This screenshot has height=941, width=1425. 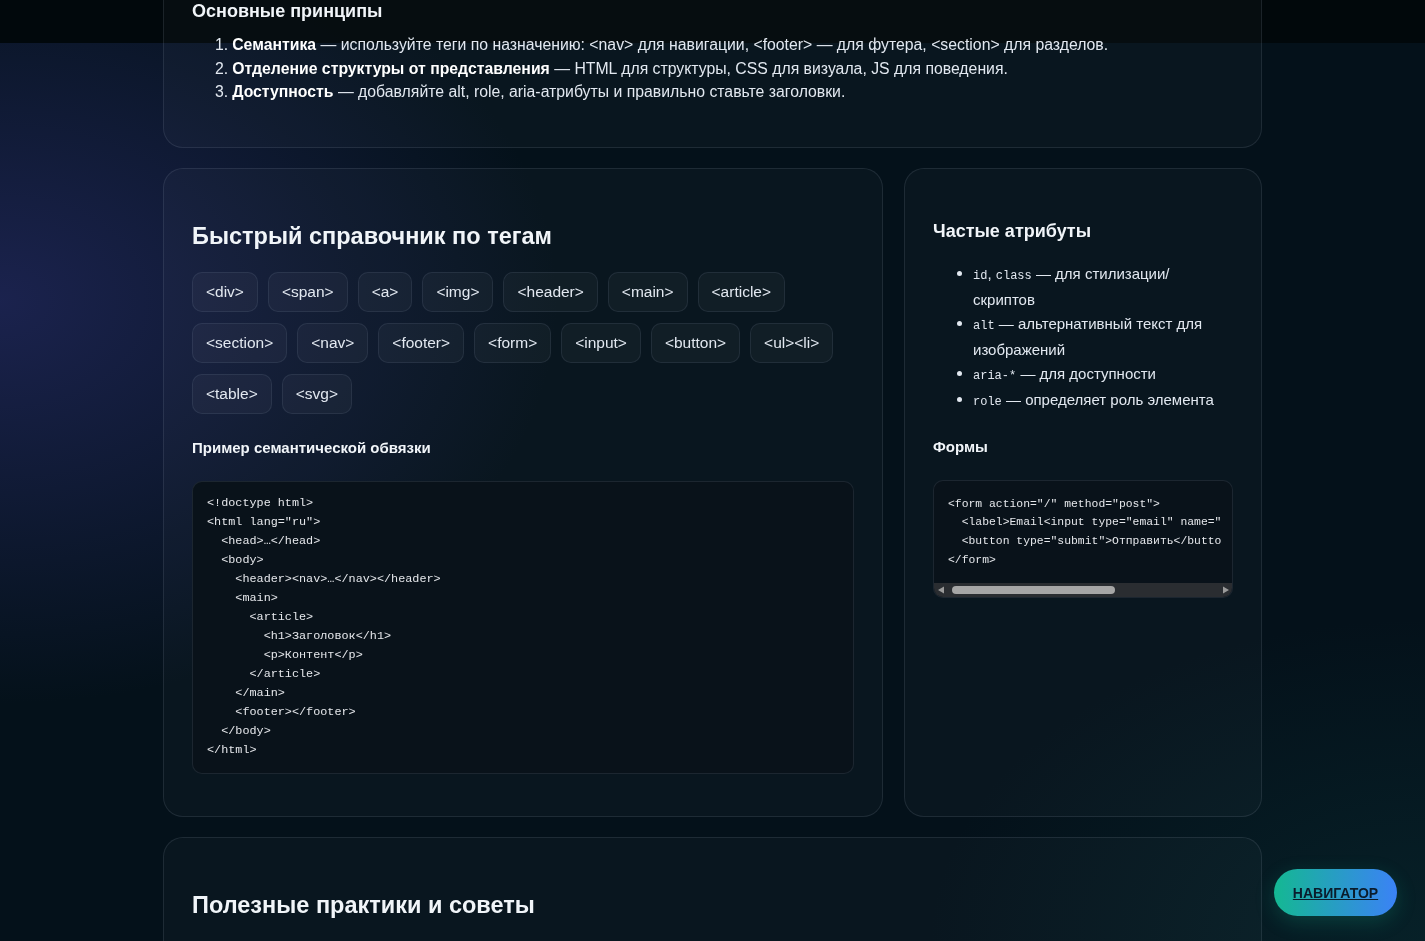 I want to click on attribute-text: aria-* — для доступности, so click(x=1064, y=374).